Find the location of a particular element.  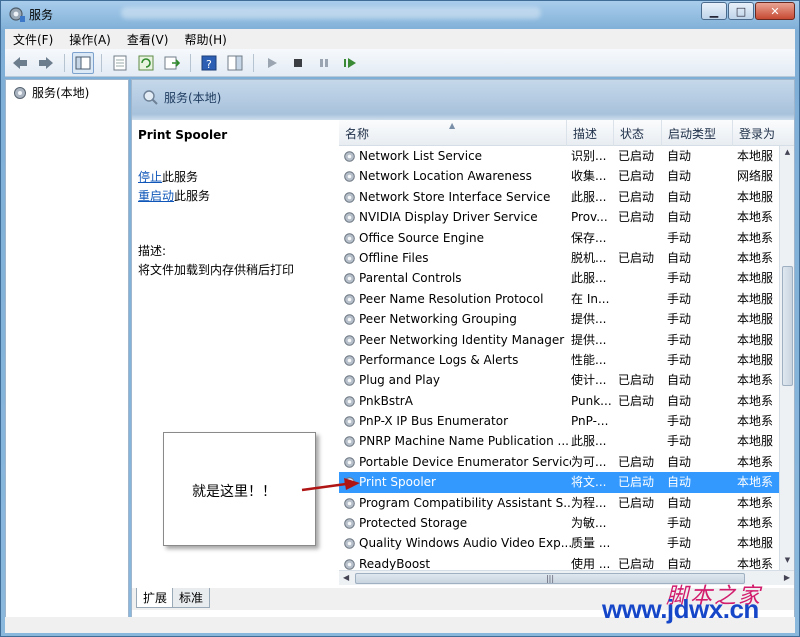

column-header-startup-type: 启动类型 is located at coordinates (697, 133).